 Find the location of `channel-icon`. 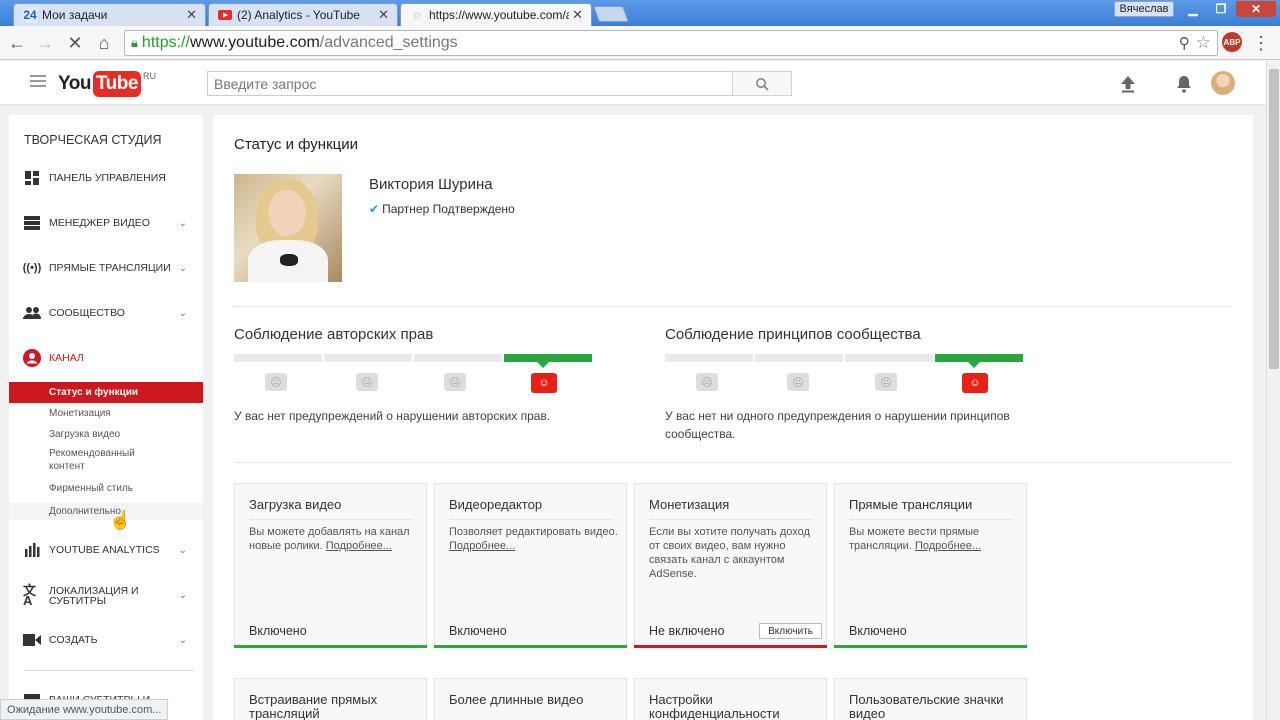

channel-icon is located at coordinates (32, 358).